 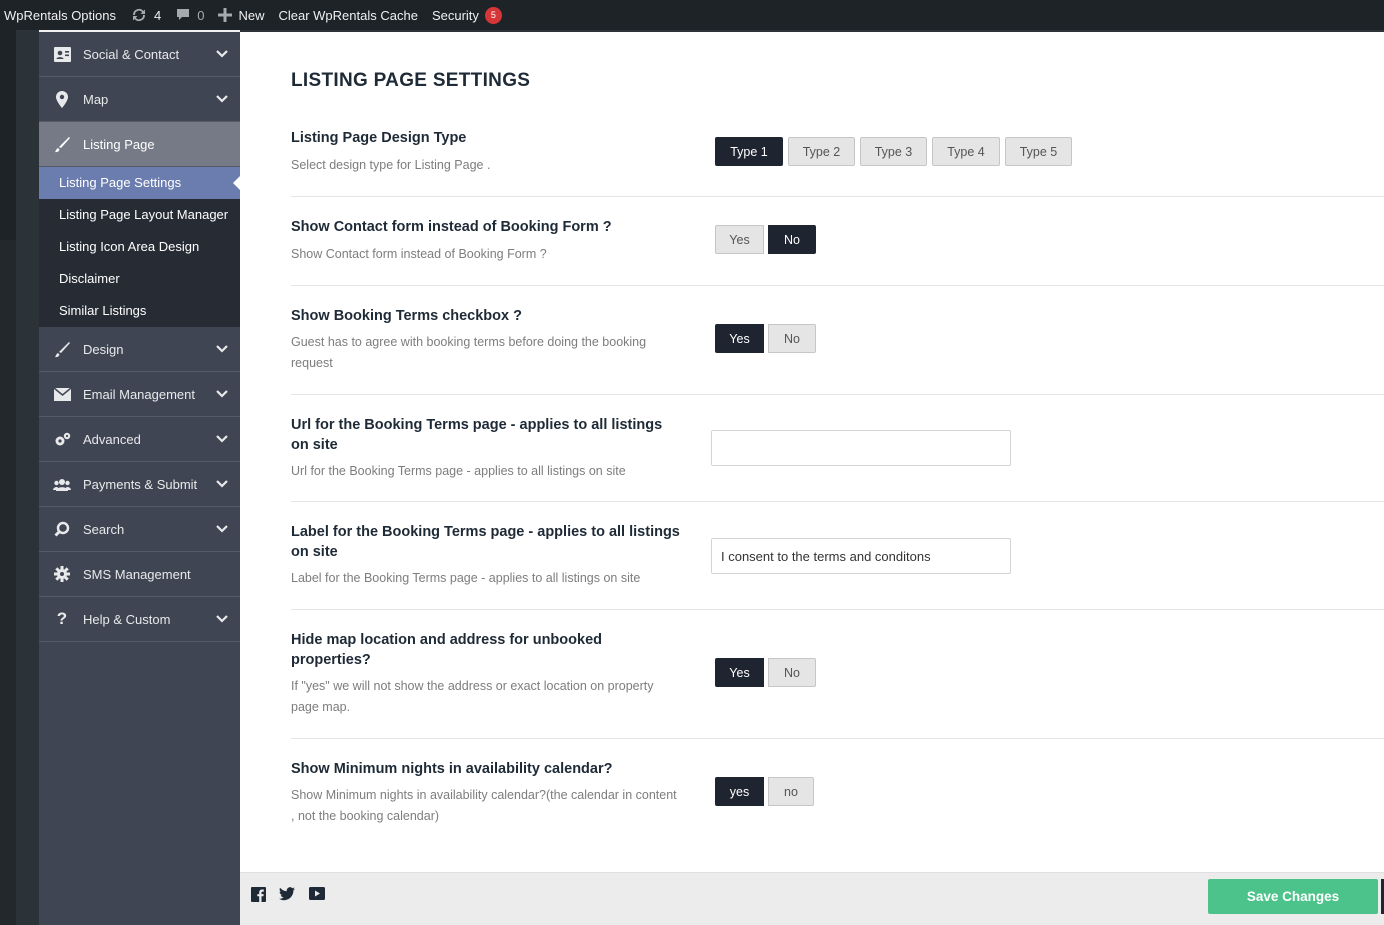 I want to click on nav-design: Design, so click(x=139, y=349).